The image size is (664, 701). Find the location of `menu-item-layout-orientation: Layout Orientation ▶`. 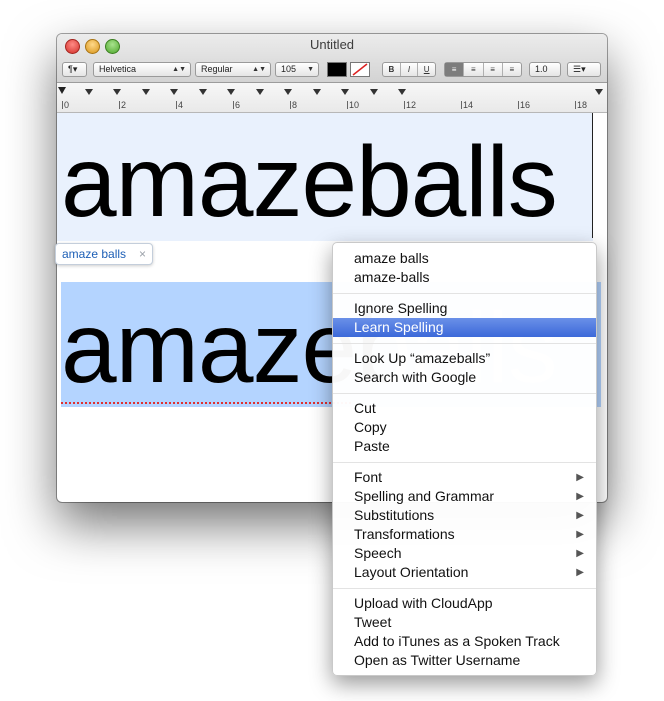

menu-item-layout-orientation: Layout Orientation ▶ is located at coordinates (464, 572).